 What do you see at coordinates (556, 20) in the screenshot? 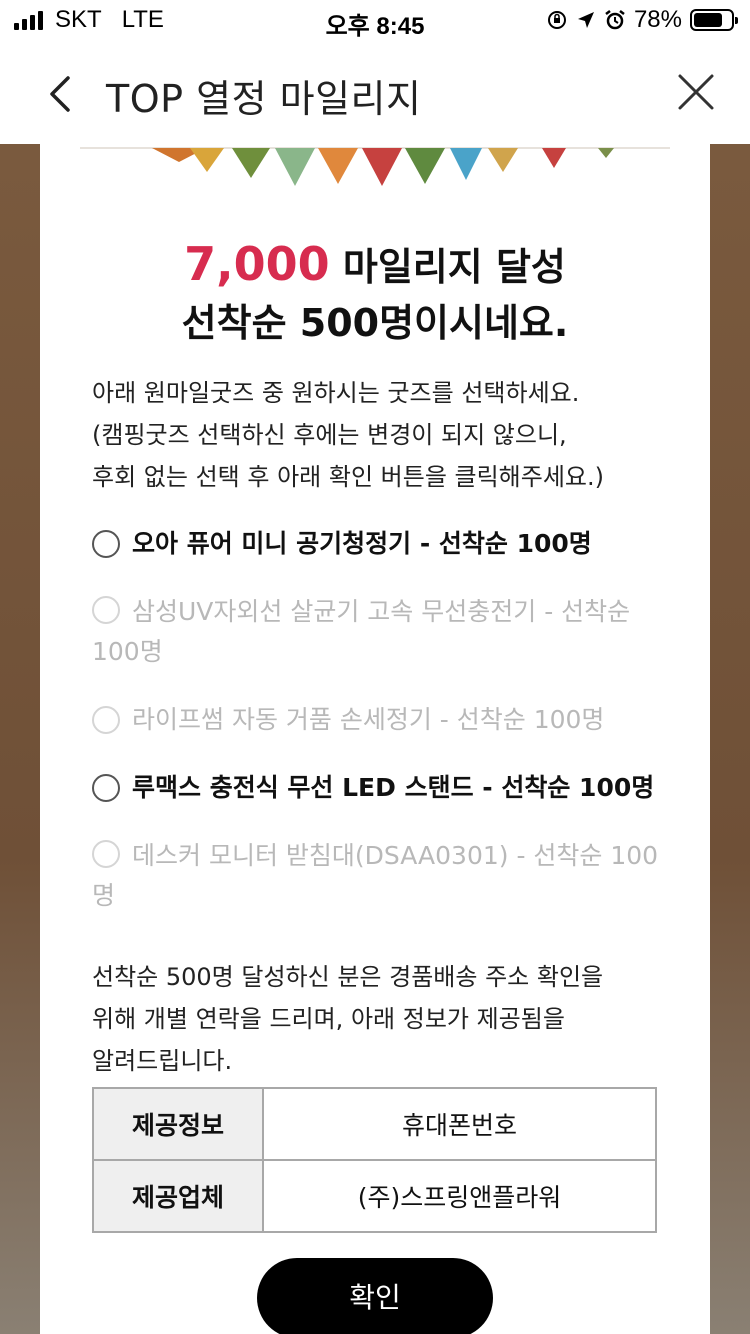
I see `orientation-lock-icon` at bounding box center [556, 20].